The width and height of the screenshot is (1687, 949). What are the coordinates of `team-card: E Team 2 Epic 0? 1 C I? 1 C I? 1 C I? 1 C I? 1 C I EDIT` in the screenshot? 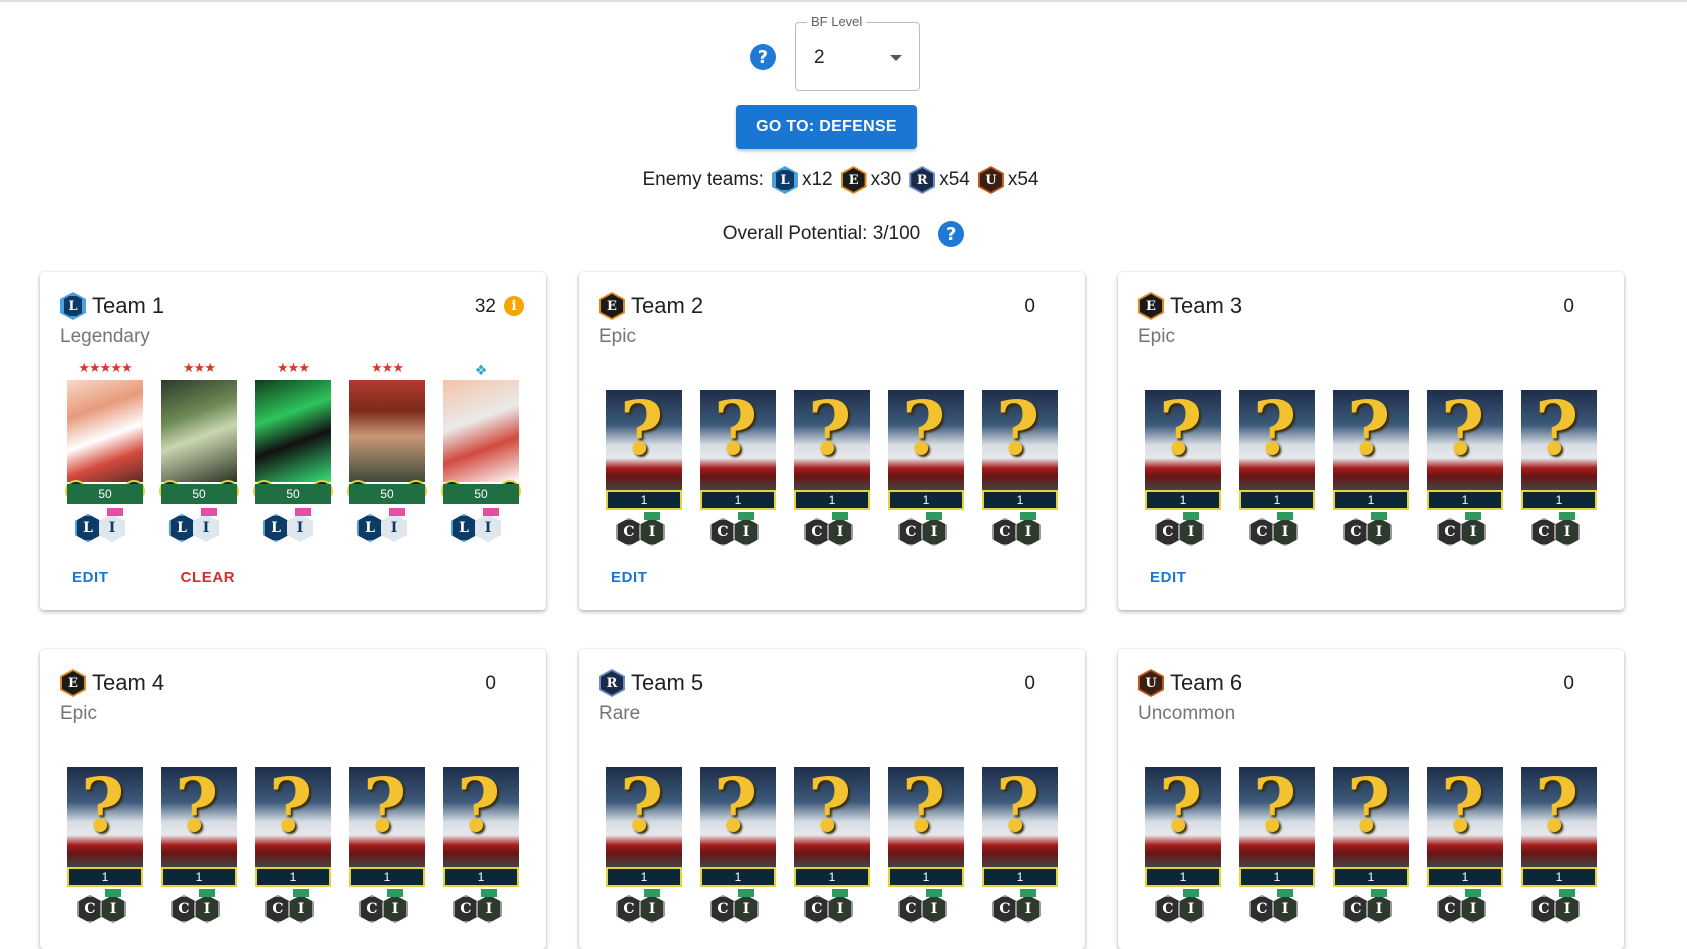 It's located at (832, 441).